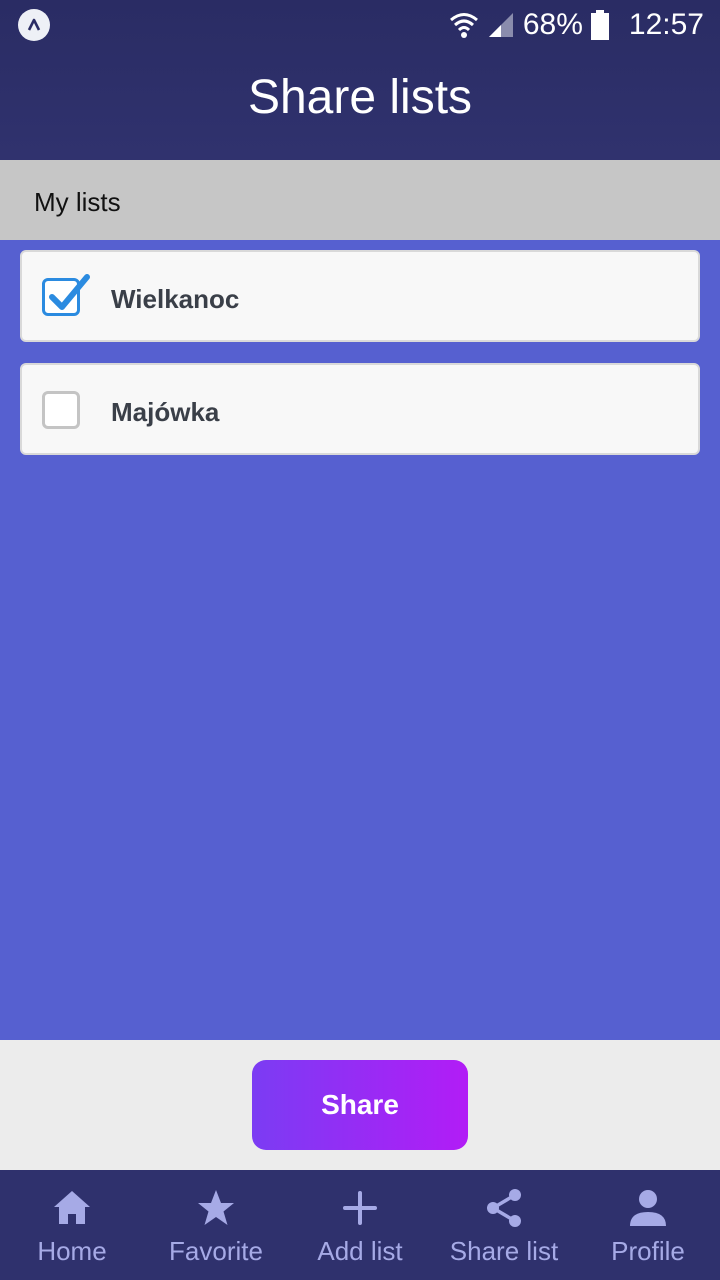 The height and width of the screenshot is (1280, 720). What do you see at coordinates (360, 25) in the screenshot?
I see `status-bar: 68% 12:57` at bounding box center [360, 25].